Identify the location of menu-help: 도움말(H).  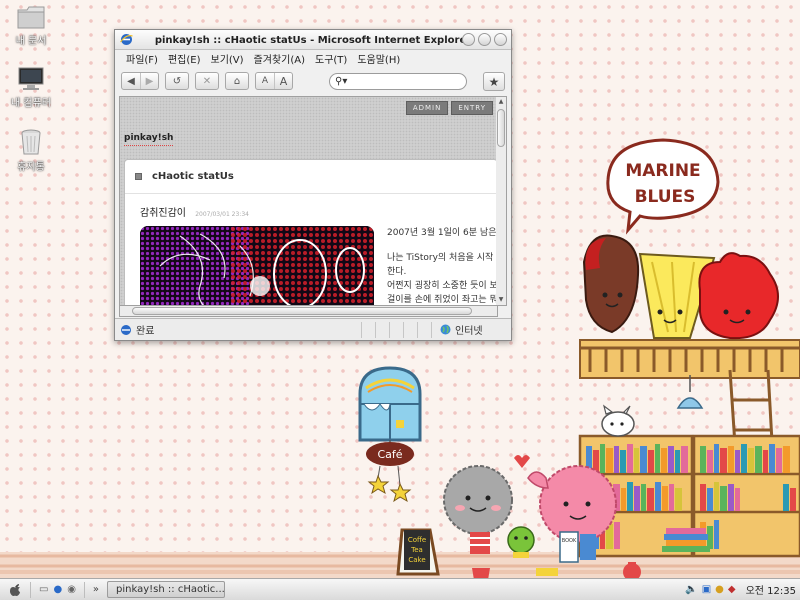
(378, 58).